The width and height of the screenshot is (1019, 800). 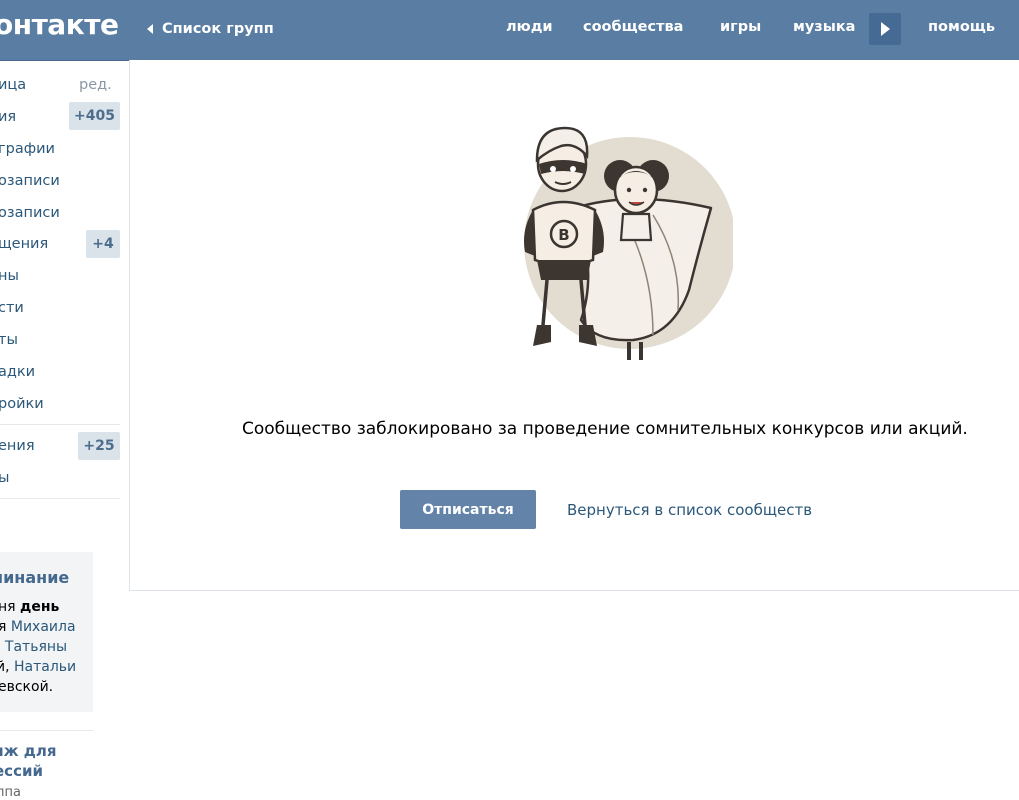 I want to click on back-to-groups-link: Список групп, so click(x=210, y=29).